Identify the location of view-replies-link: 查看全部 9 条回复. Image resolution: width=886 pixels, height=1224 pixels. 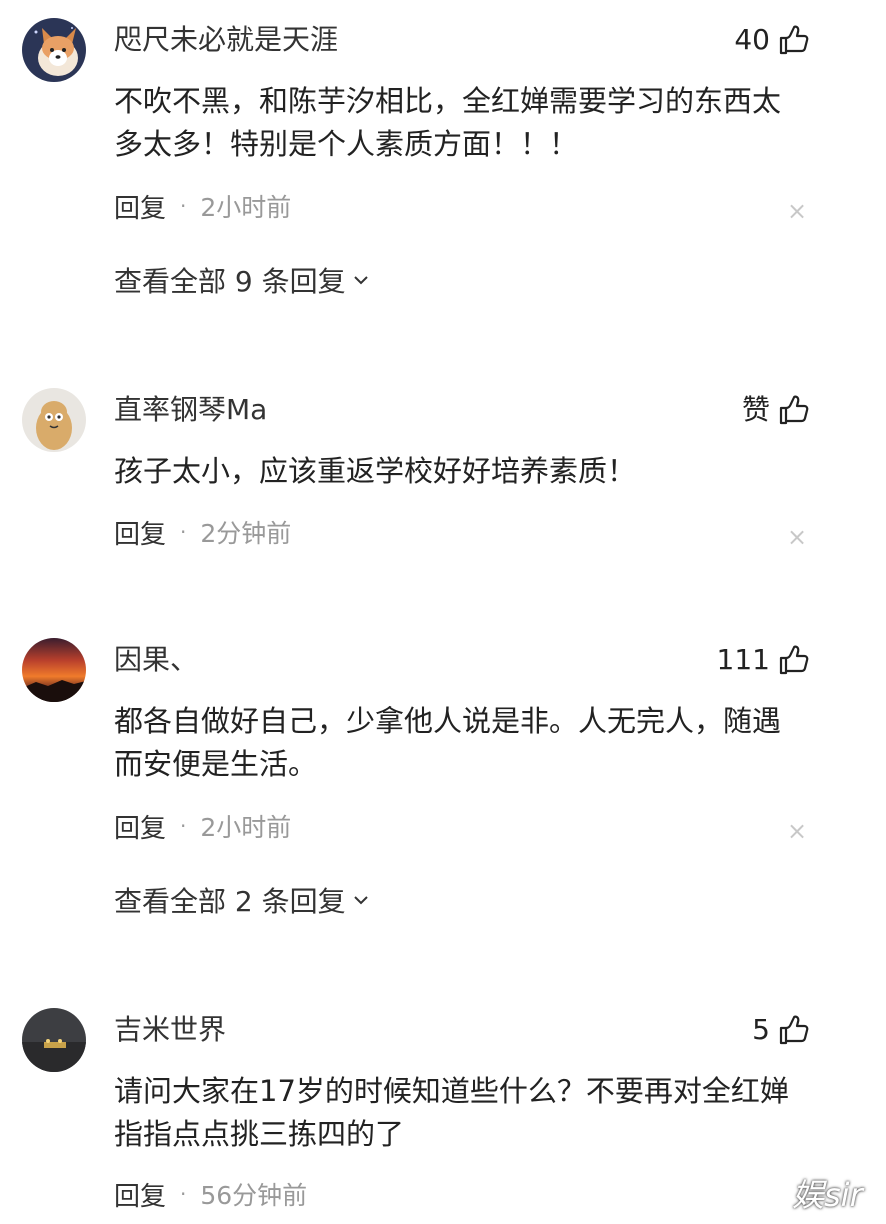
(243, 280).